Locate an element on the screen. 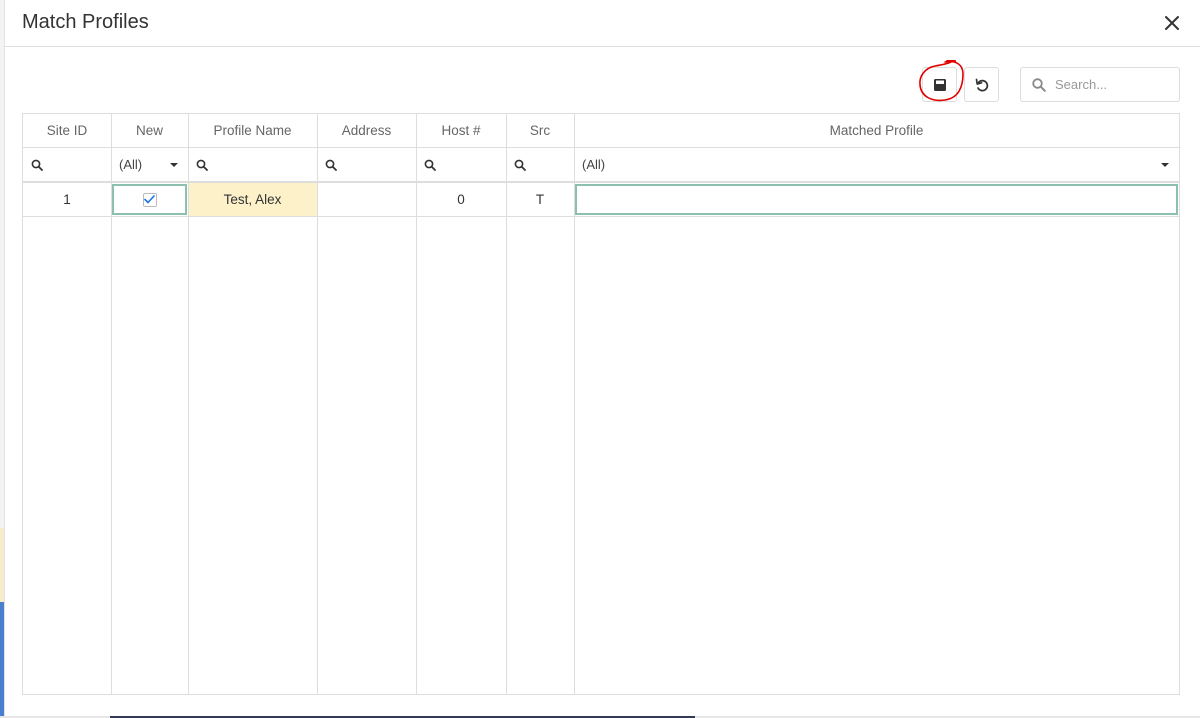 The image size is (1200, 718). matched-profile-editor is located at coordinates (876, 199).